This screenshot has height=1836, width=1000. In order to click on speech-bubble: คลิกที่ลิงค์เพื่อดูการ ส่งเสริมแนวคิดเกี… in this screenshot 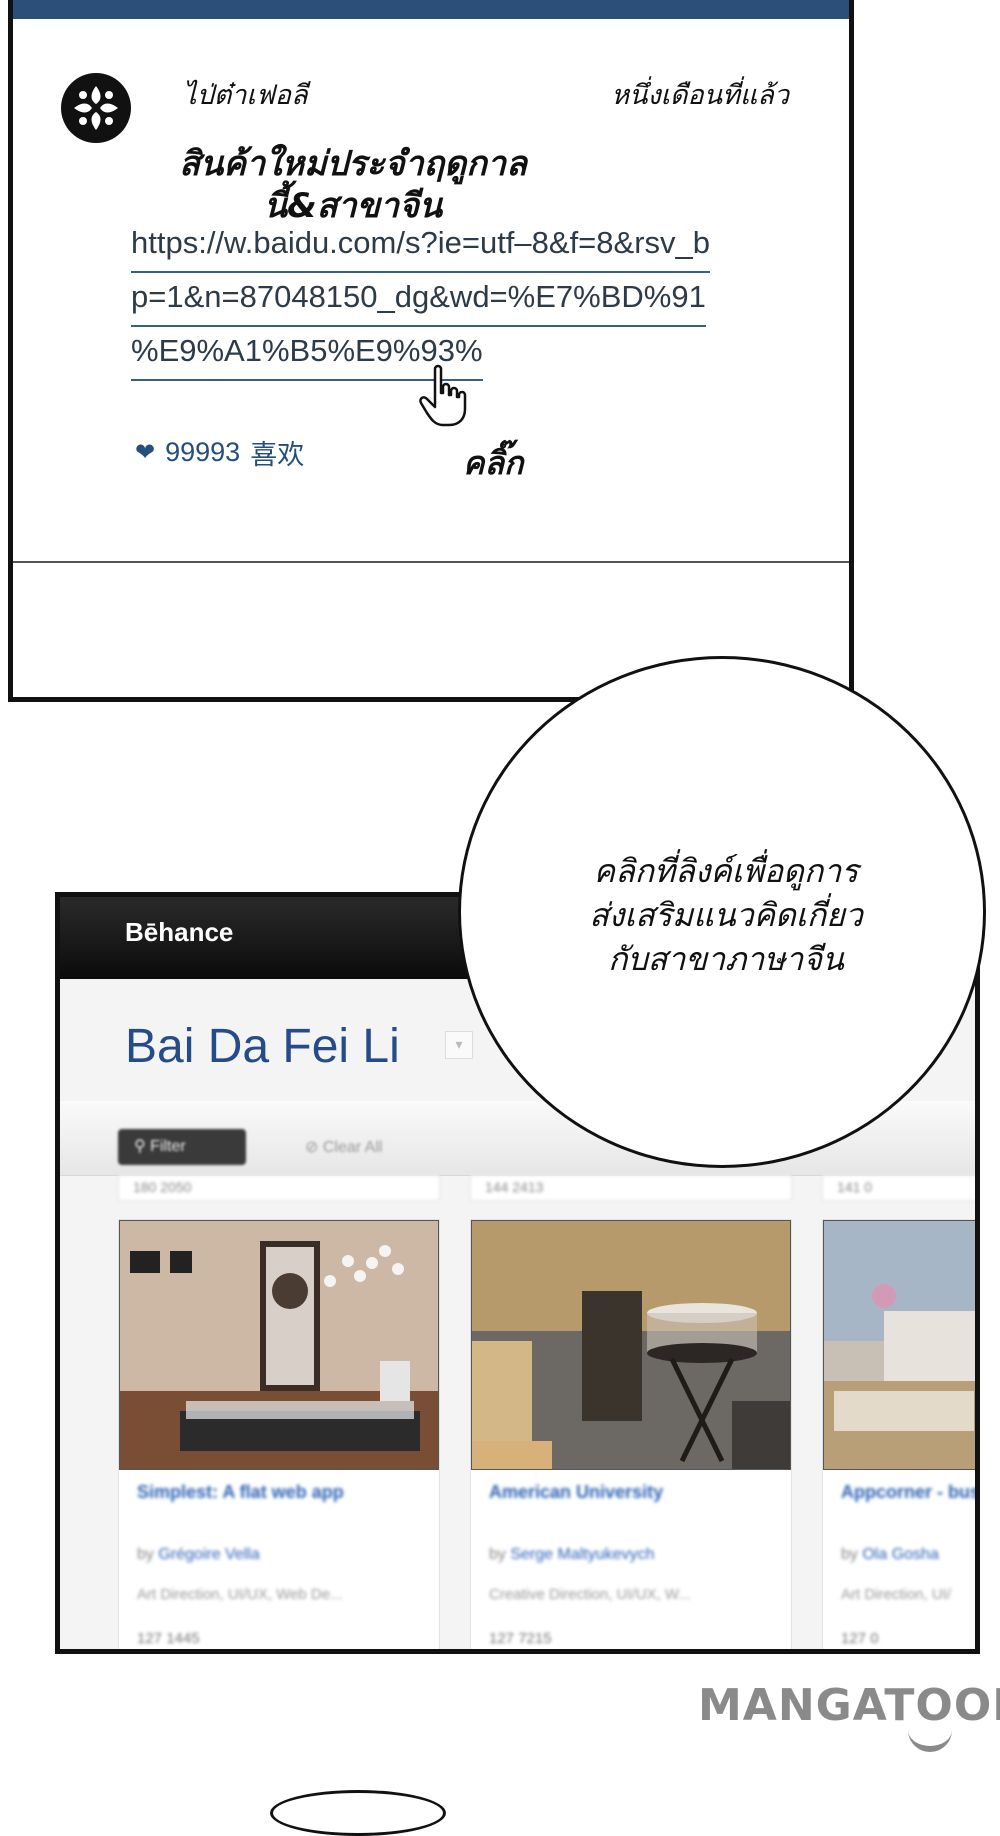, I will do `click(722, 912)`.